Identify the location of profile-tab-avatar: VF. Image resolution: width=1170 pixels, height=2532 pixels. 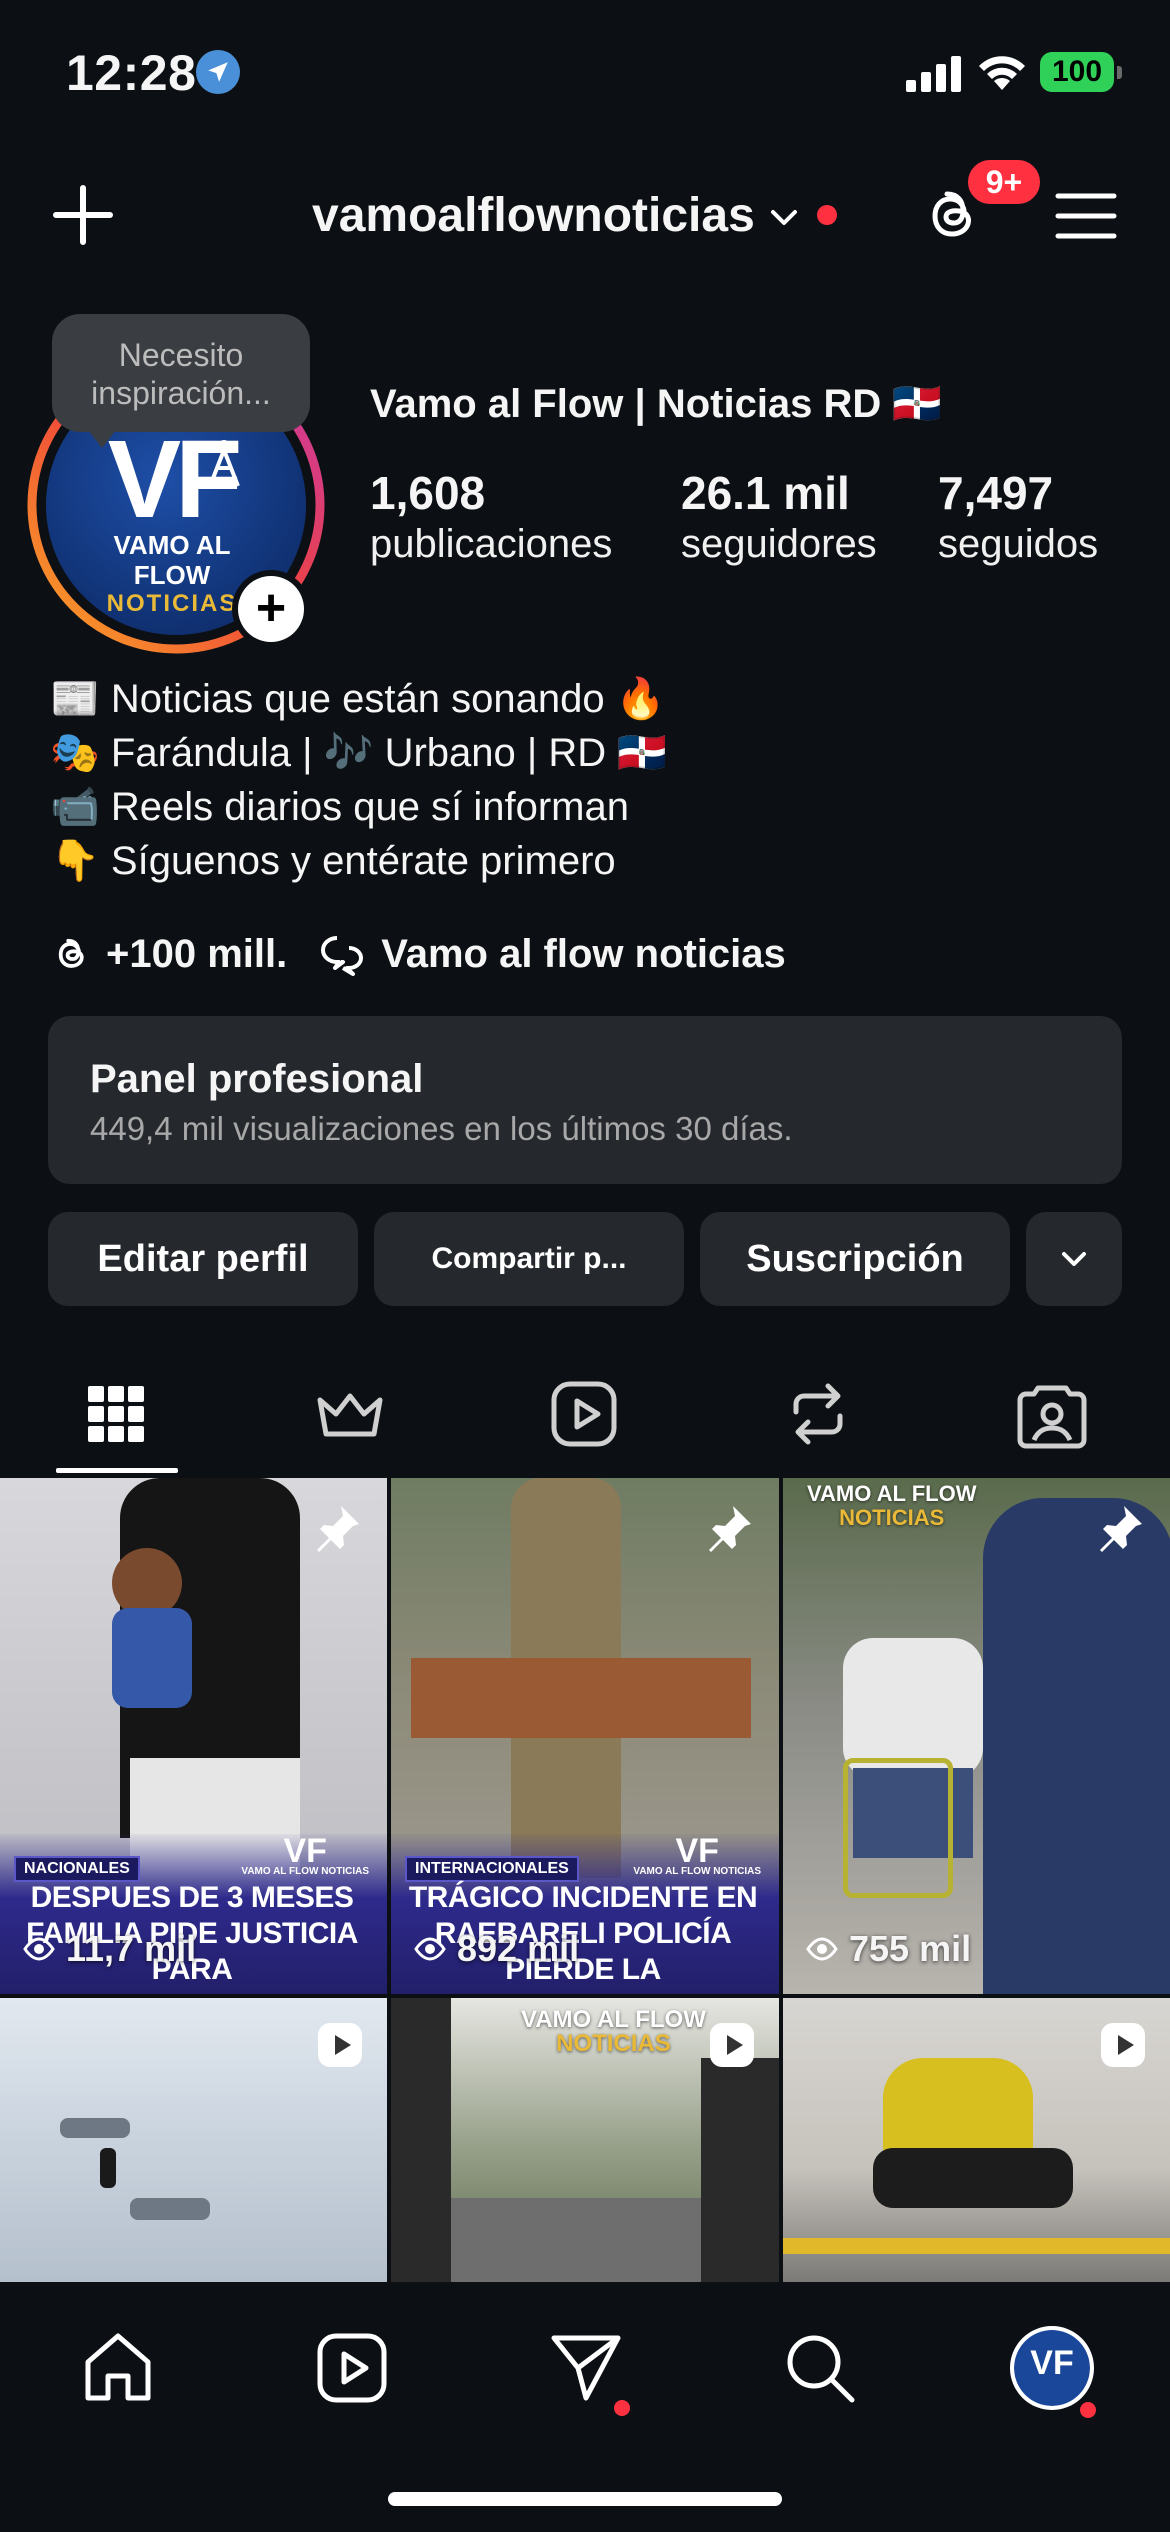
(1052, 2368).